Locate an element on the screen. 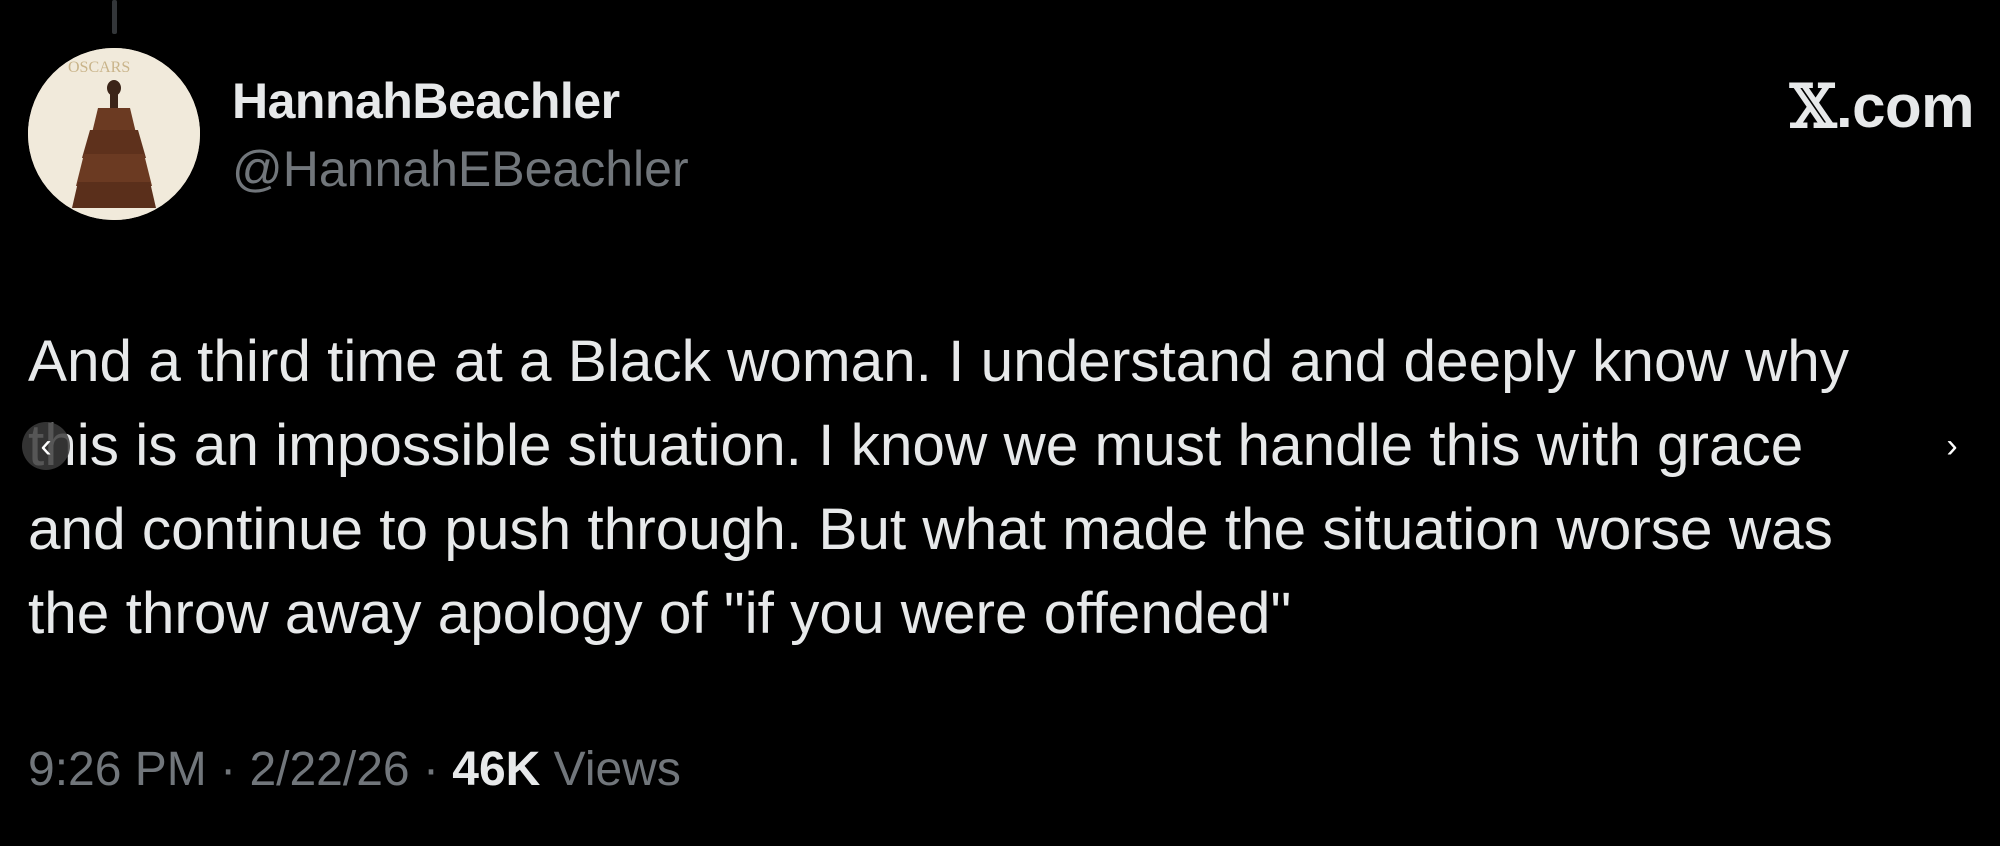  avatar-logo-text: OSCARS is located at coordinates (99, 67).